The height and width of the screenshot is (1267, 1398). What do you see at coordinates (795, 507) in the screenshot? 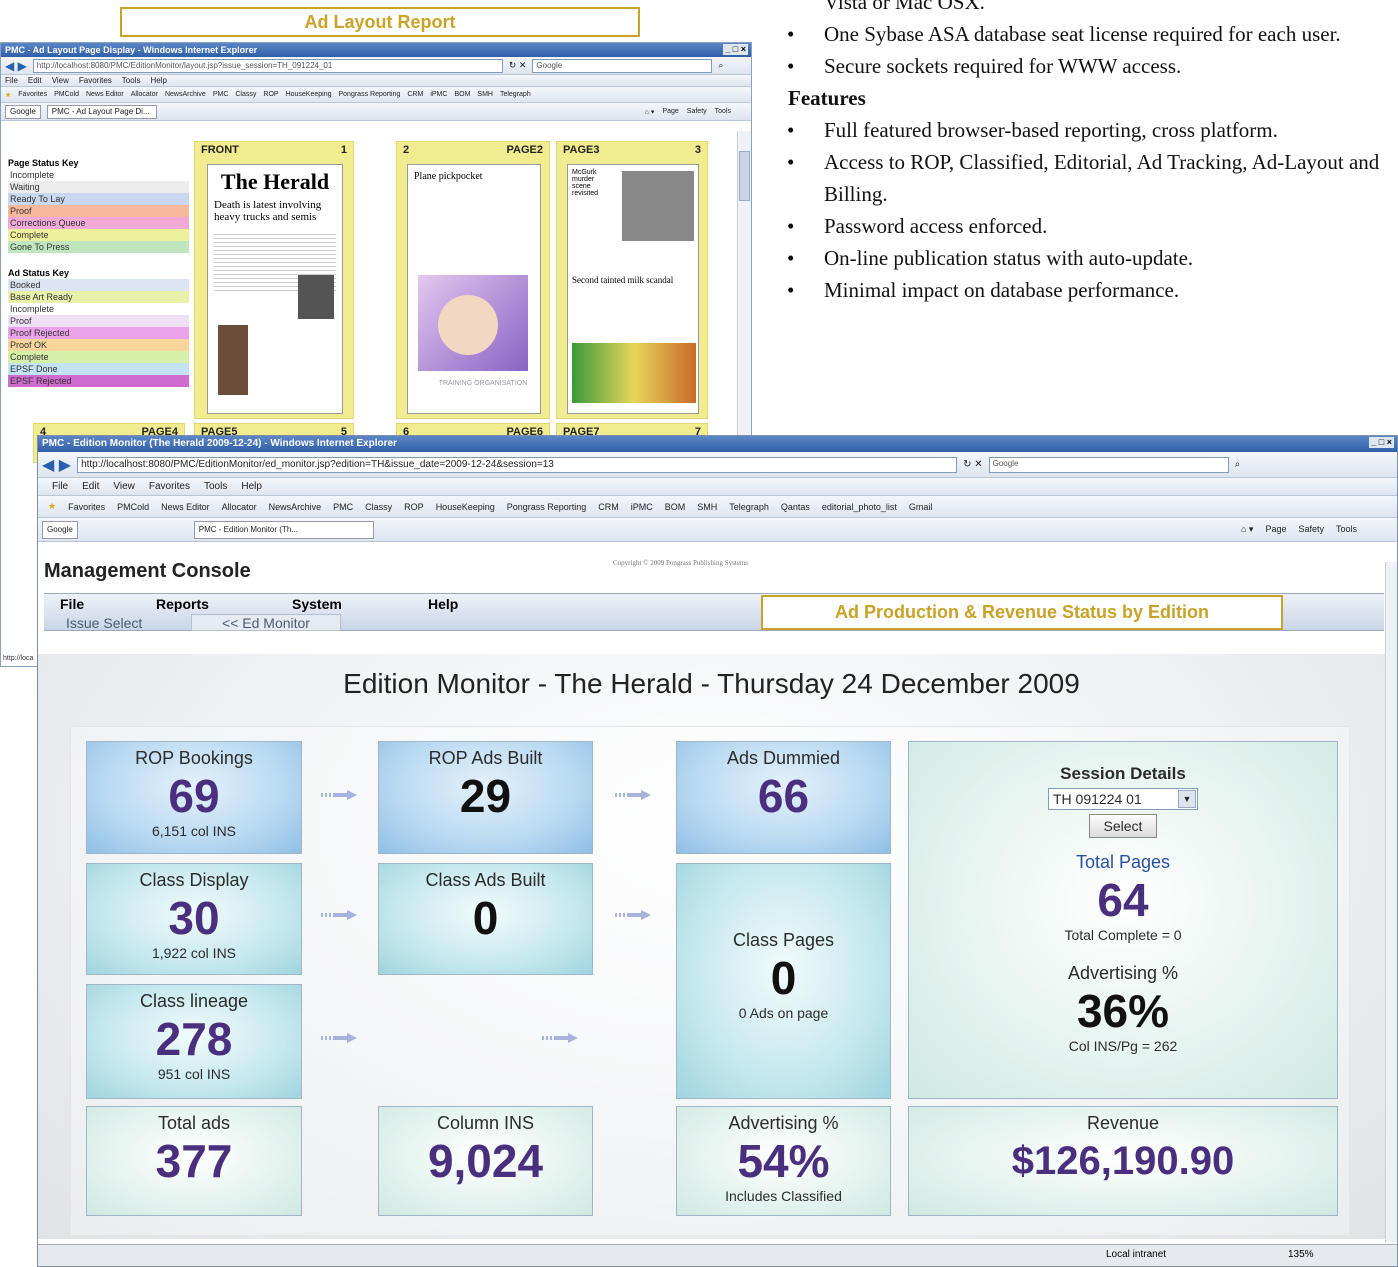
I see `fav-link: Qantas` at bounding box center [795, 507].